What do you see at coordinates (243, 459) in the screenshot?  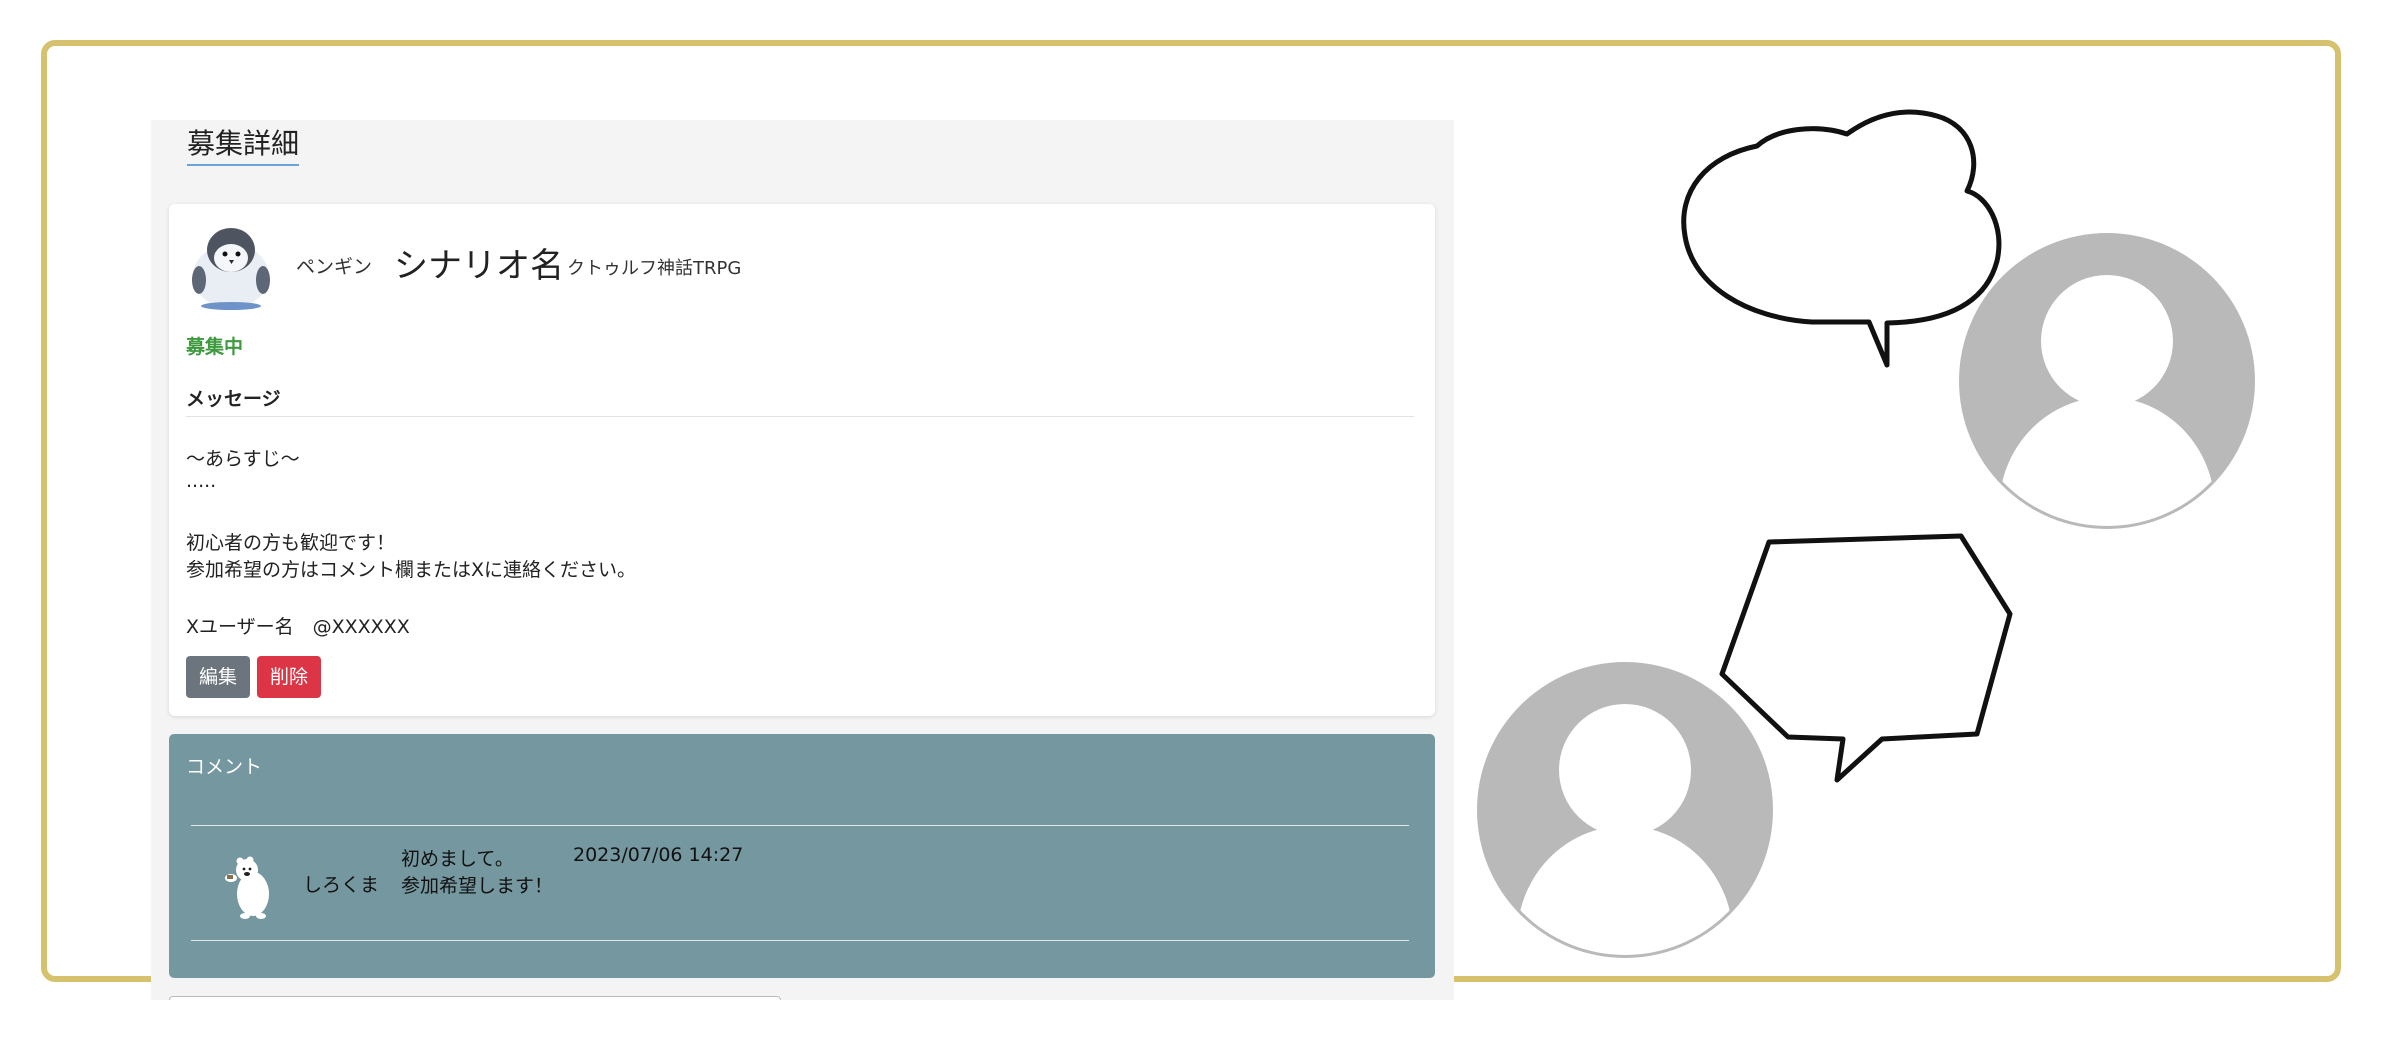 I see `message-line: 〜あらすじ〜` at bounding box center [243, 459].